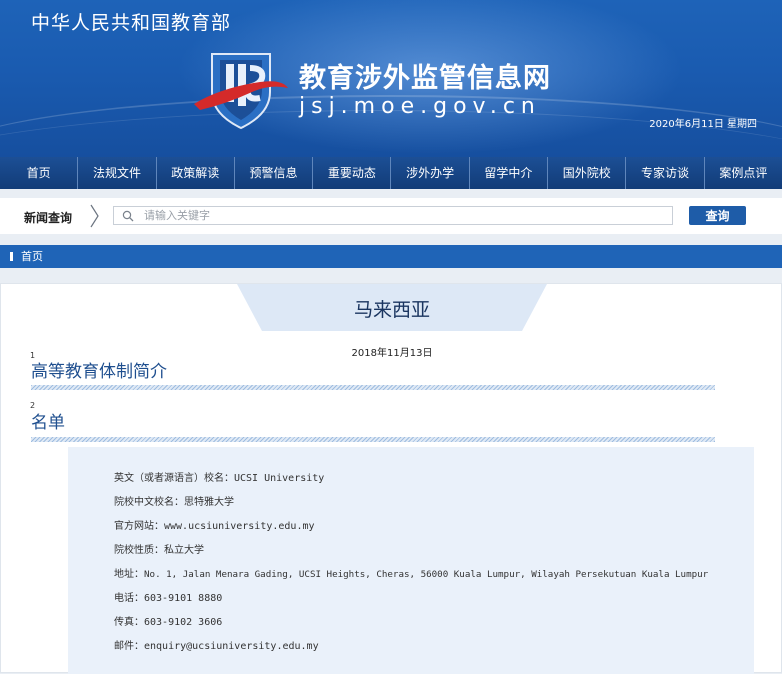  I want to click on info-value: 603-9101 8880, so click(183, 598).